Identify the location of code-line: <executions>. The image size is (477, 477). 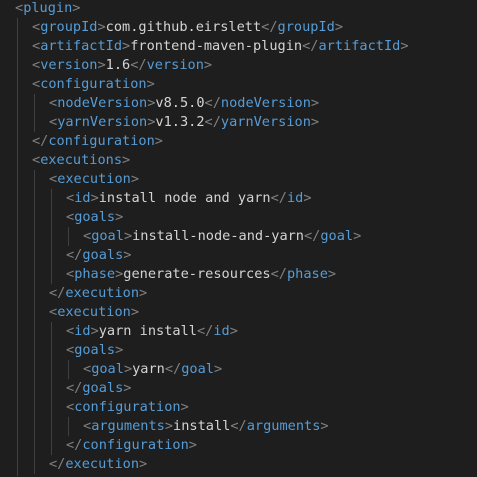
(81, 160).